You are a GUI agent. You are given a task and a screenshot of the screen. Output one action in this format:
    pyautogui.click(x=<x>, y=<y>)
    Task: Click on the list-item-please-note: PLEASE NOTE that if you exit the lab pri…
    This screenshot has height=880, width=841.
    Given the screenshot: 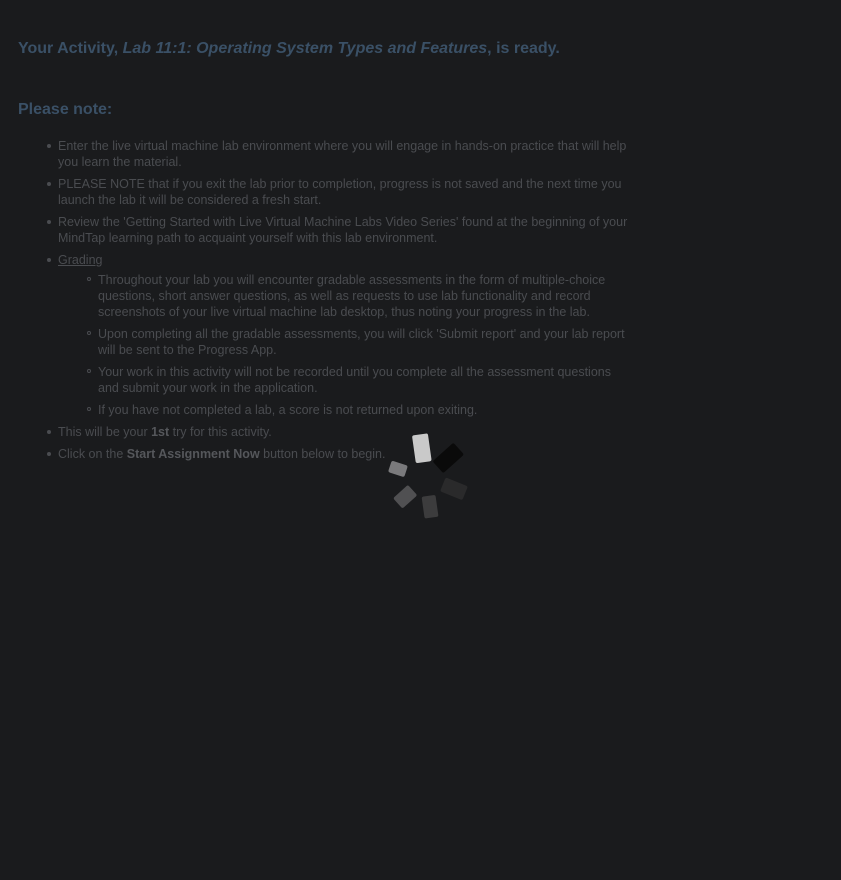 What is the action you would take?
    pyautogui.click(x=337, y=192)
    